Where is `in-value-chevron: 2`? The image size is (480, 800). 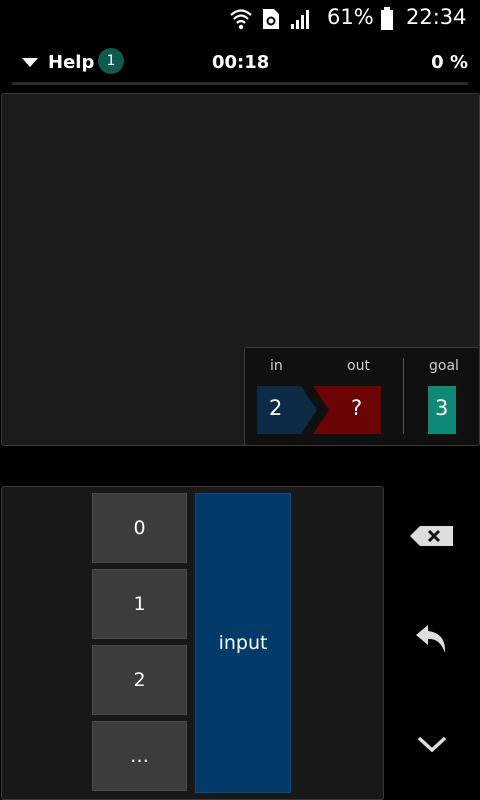
in-value-chevron: 2 is located at coordinates (287, 410).